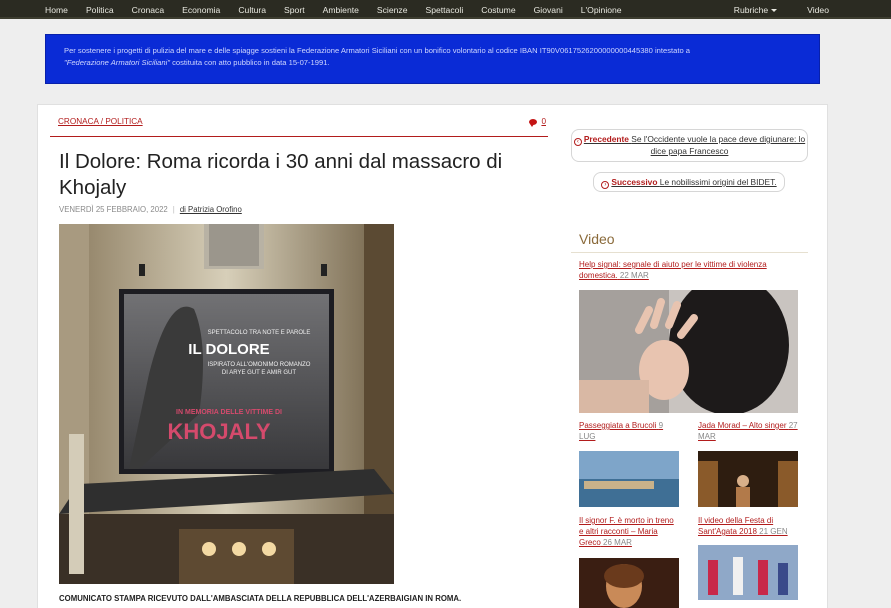 This screenshot has height=608, width=891. Describe the element at coordinates (634, 182) in the screenshot. I see `next-label: Successivo` at that location.